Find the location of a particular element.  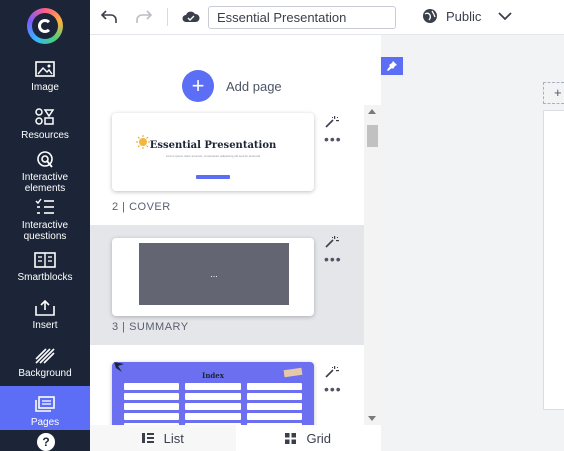

sidebar-item-label: Pages is located at coordinates (45, 422).